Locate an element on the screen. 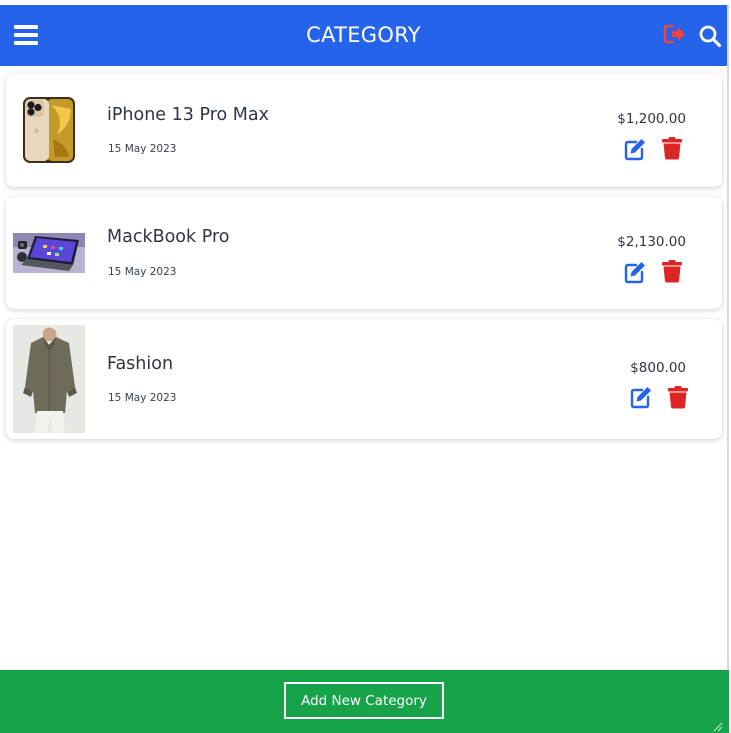  item-name: MackBook Pro is located at coordinates (168, 237).